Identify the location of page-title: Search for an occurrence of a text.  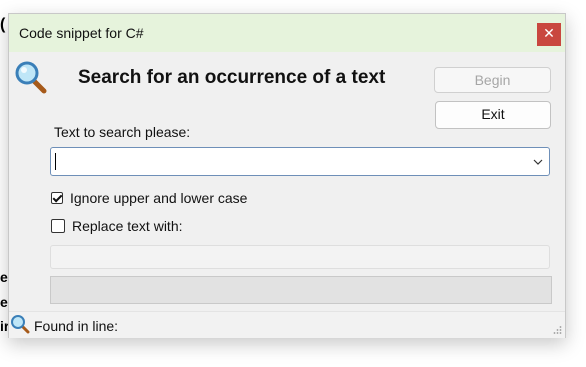
(232, 77).